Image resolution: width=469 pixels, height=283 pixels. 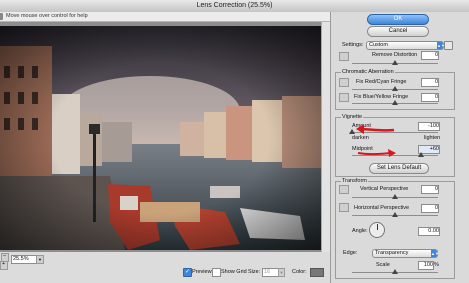 I want to click on vertical-perspective-knob, so click(x=395, y=196).